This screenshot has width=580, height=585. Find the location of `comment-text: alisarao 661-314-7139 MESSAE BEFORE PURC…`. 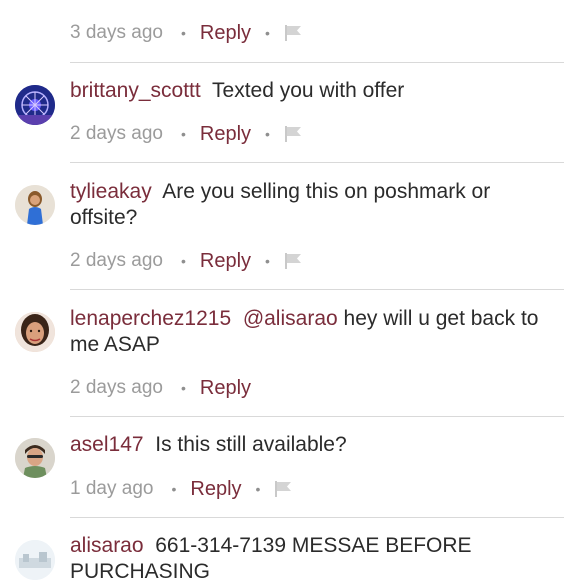

comment-text: alisarao 661-314-7139 MESSAE BEFORE PURC… is located at coordinates (310, 559).